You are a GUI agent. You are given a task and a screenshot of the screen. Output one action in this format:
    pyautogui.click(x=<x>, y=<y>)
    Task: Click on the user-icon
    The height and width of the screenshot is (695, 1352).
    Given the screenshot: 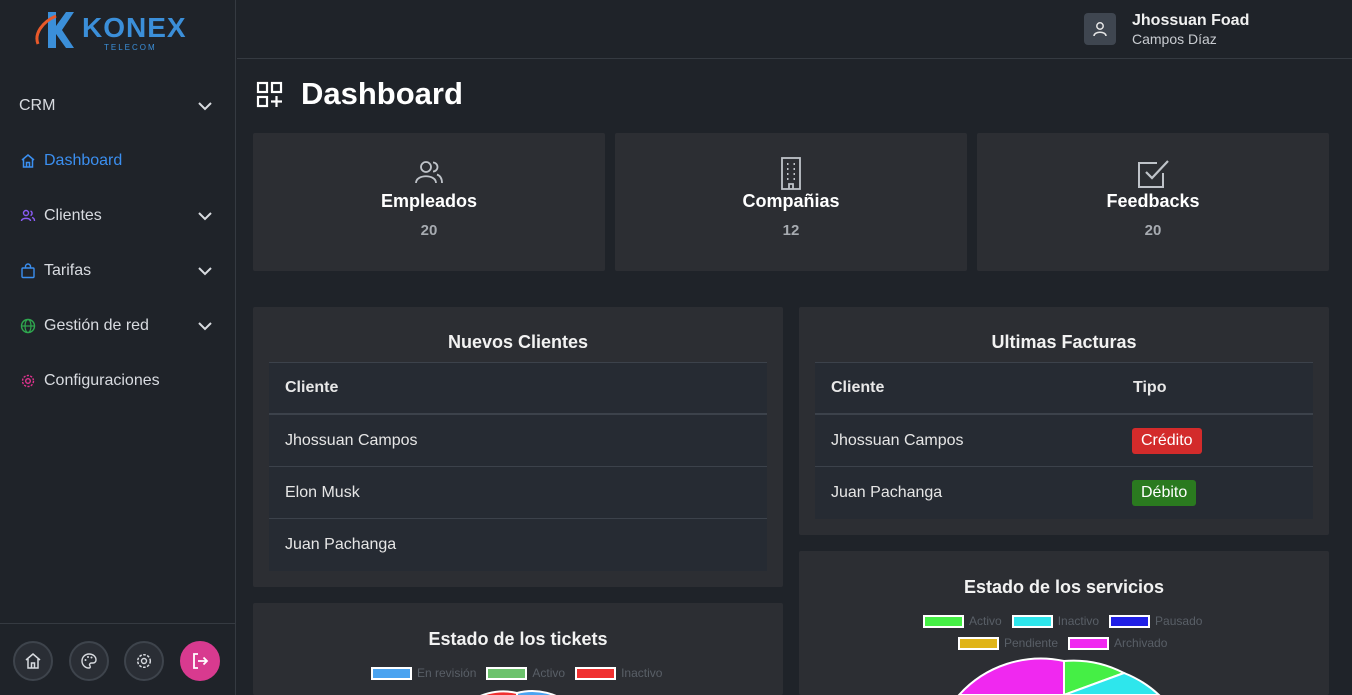 What is the action you would take?
    pyautogui.click(x=1100, y=29)
    